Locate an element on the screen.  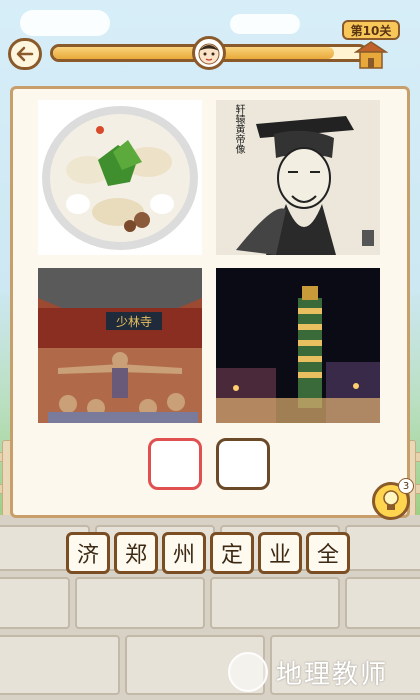
temple-icon is located at coordinates (371, 55).